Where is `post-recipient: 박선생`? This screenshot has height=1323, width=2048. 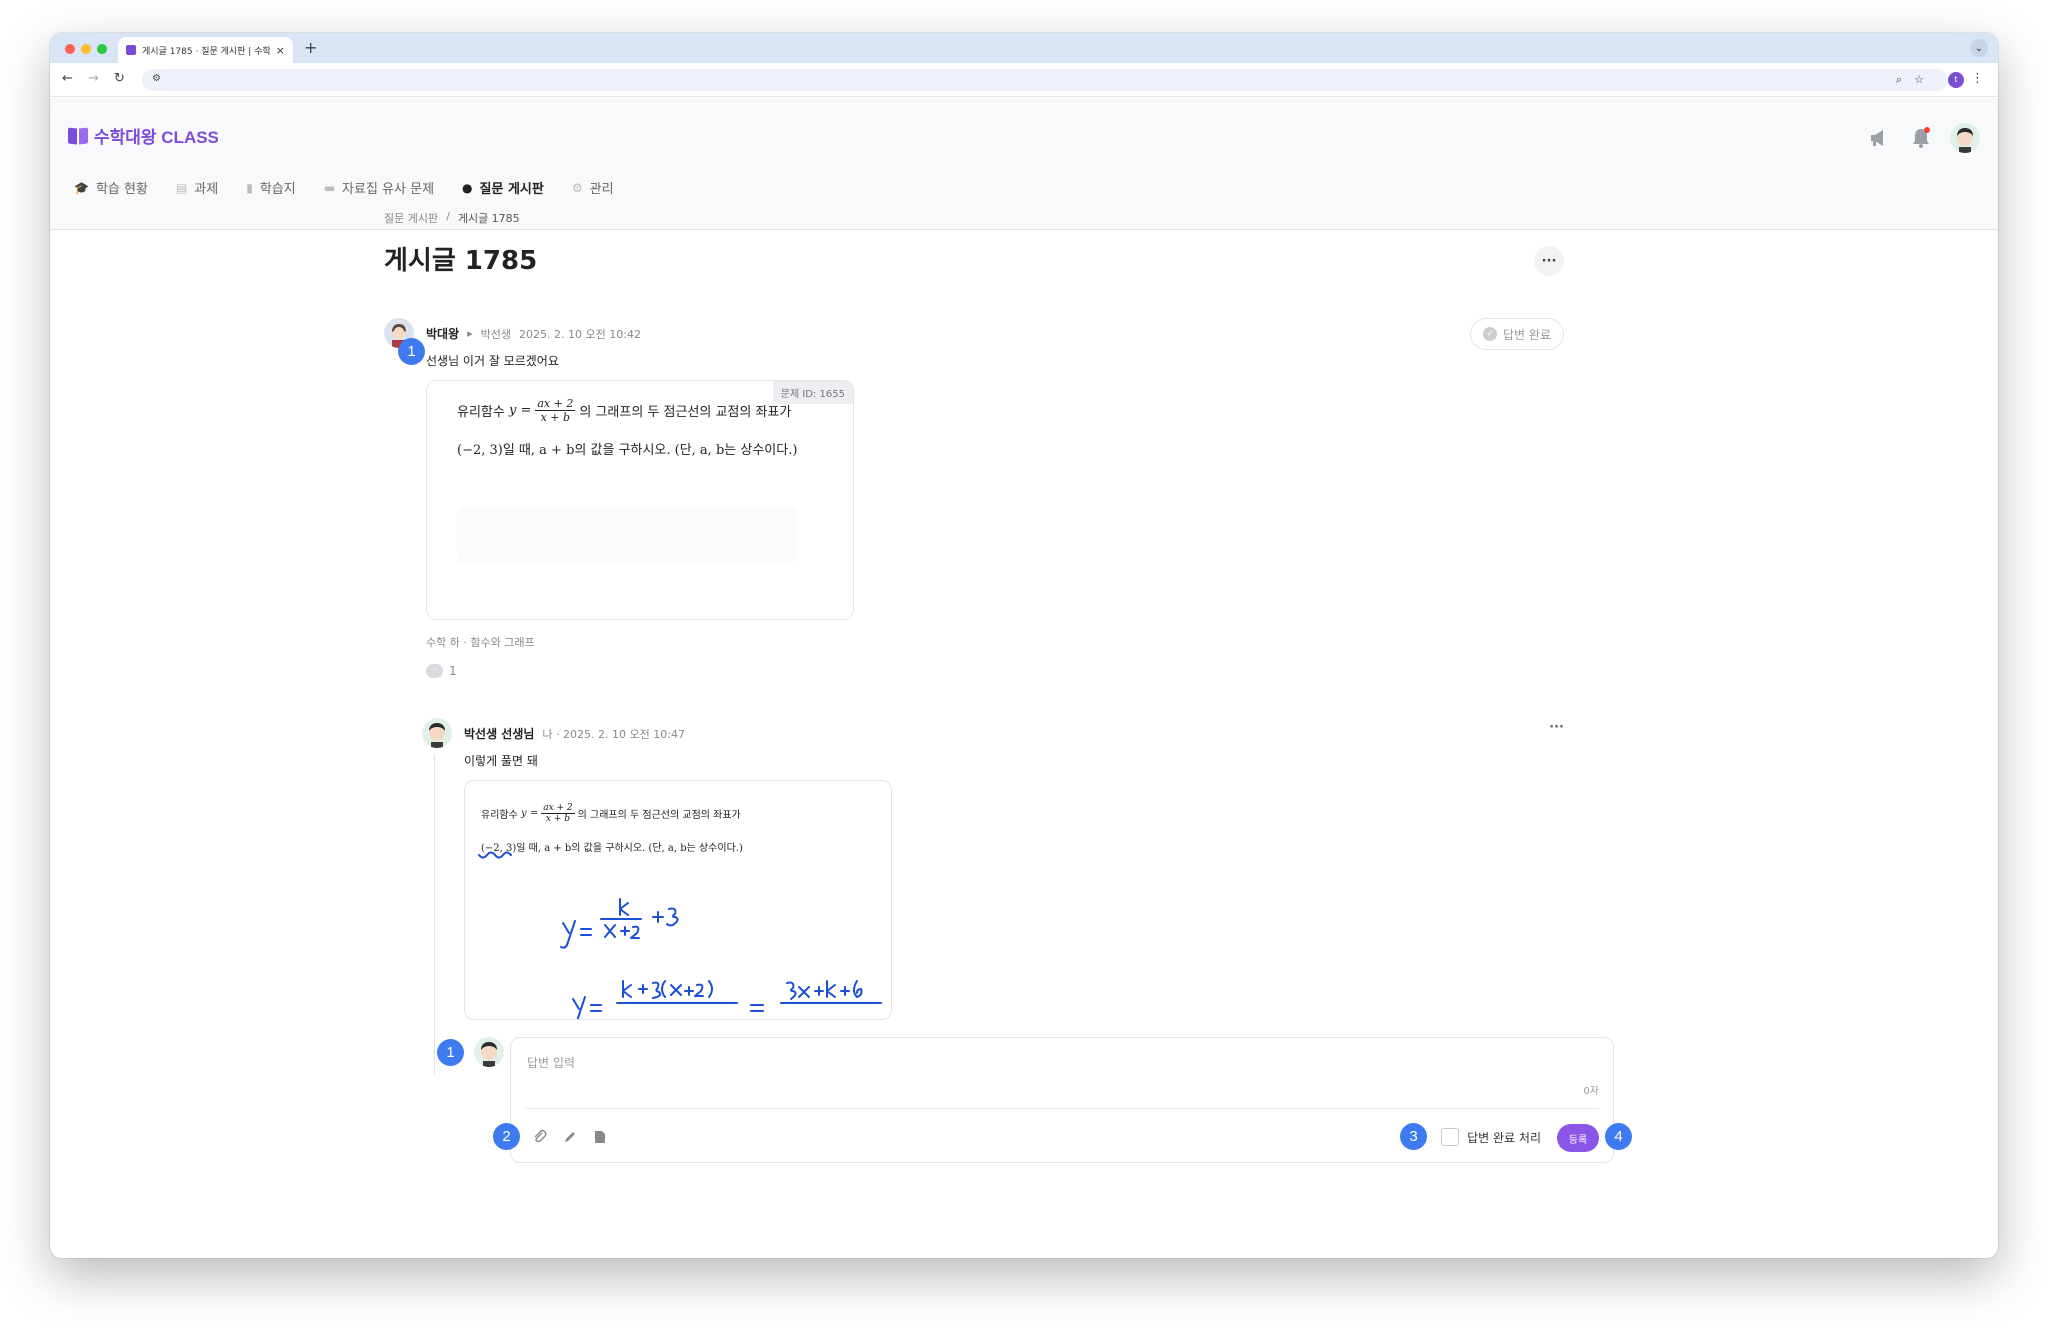 post-recipient: 박선생 is located at coordinates (496, 334).